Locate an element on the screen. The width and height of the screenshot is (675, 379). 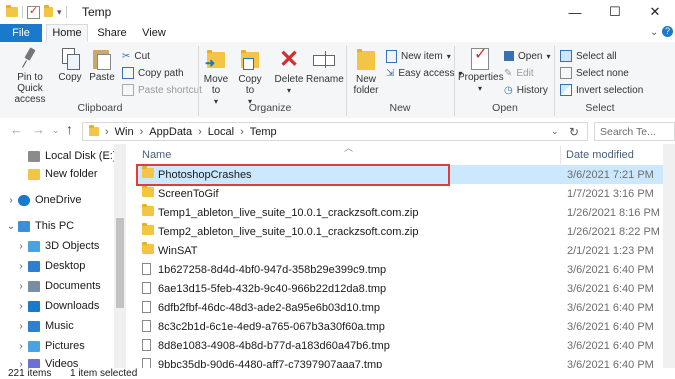
select-all-button: Select all is located at coordinates (588, 56).